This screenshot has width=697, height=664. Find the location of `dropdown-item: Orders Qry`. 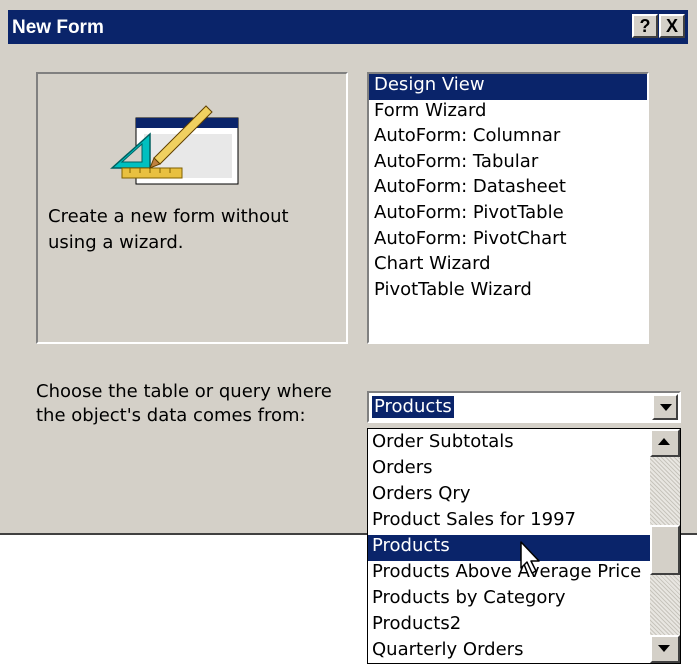

dropdown-item: Orders Qry is located at coordinates (509, 496).